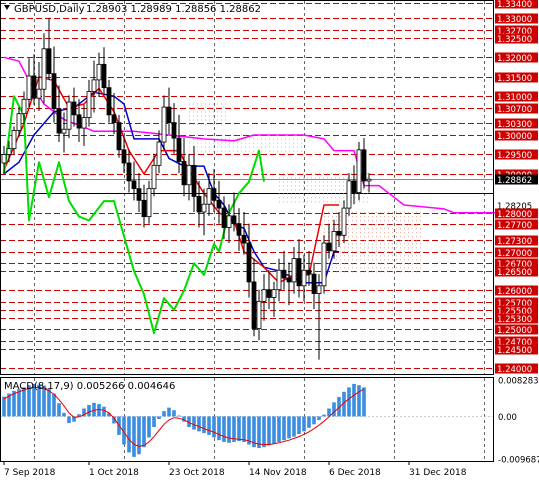 The height and width of the screenshot is (483, 539). Describe the element at coordinates (514, 5) in the screenshot. I see `level-label: 1.33400` at that location.